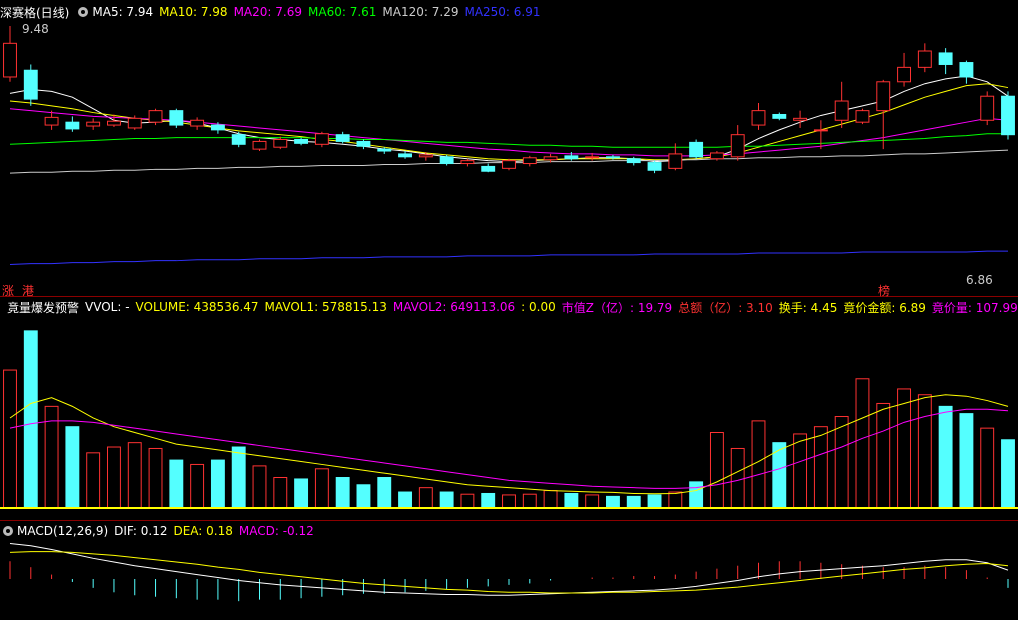 The width and height of the screenshot is (1018, 620). Describe the element at coordinates (884, 291) in the screenshot. I see `right-tag-bang: 榜` at that location.